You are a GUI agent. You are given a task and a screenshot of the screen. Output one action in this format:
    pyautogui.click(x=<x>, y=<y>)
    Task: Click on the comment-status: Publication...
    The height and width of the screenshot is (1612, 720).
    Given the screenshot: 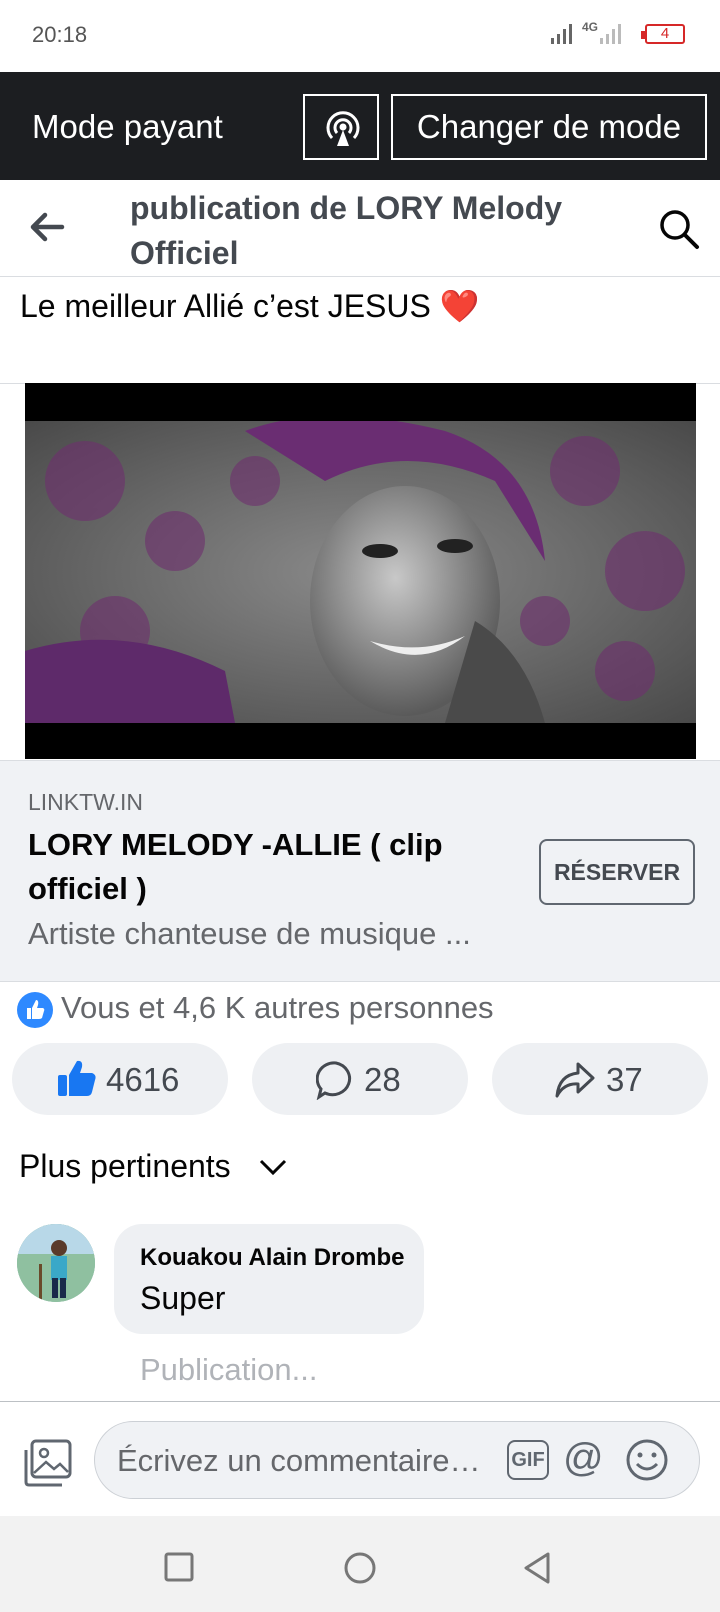 What is the action you would take?
    pyautogui.click(x=229, y=1369)
    